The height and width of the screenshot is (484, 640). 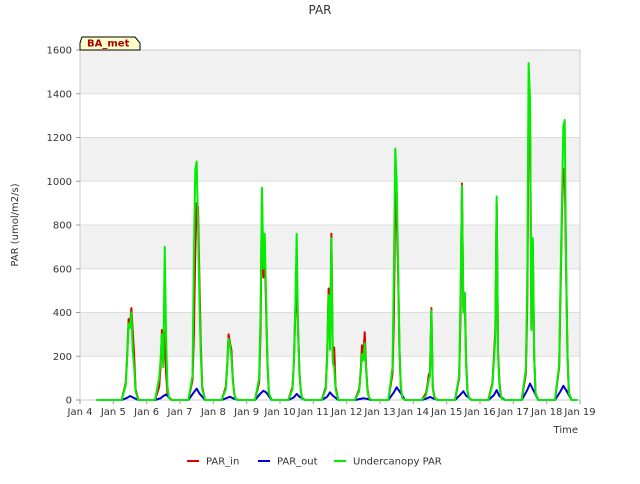 What do you see at coordinates (297, 462) in the screenshot?
I see `legend-label: PAR_out` at bounding box center [297, 462].